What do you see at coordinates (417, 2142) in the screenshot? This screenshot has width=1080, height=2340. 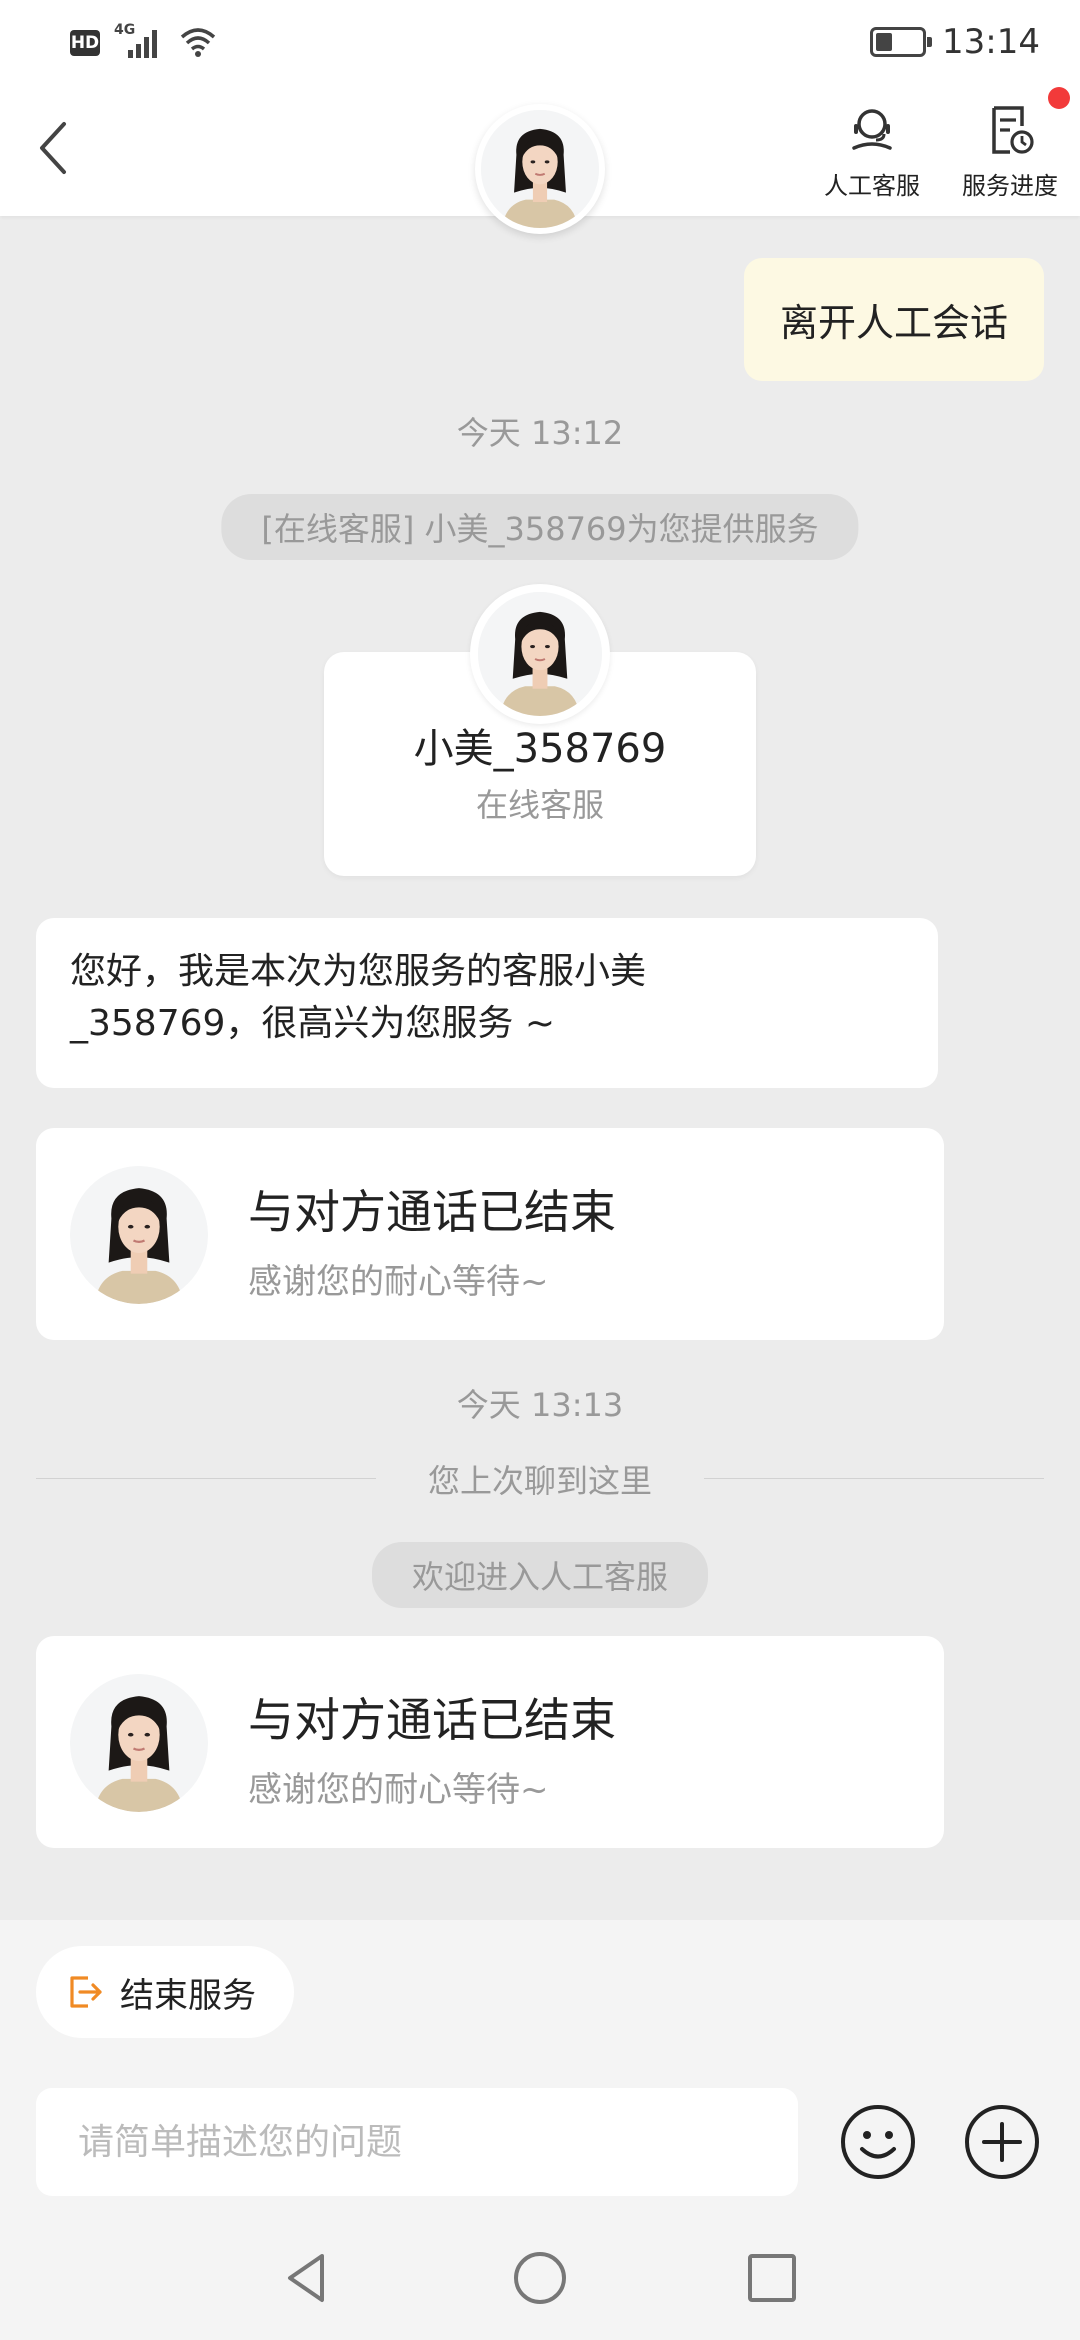 I see `message-input` at bounding box center [417, 2142].